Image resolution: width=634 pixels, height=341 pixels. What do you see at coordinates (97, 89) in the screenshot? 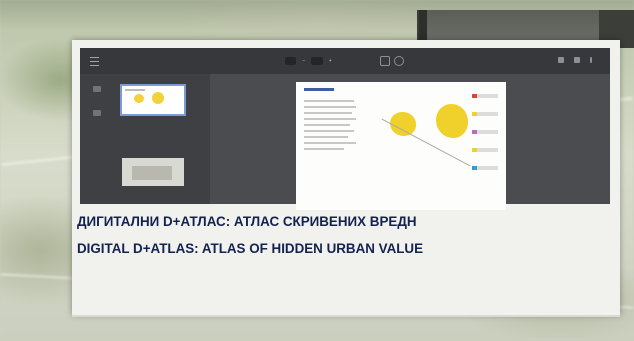
I see `thumbnails-icon` at bounding box center [97, 89].